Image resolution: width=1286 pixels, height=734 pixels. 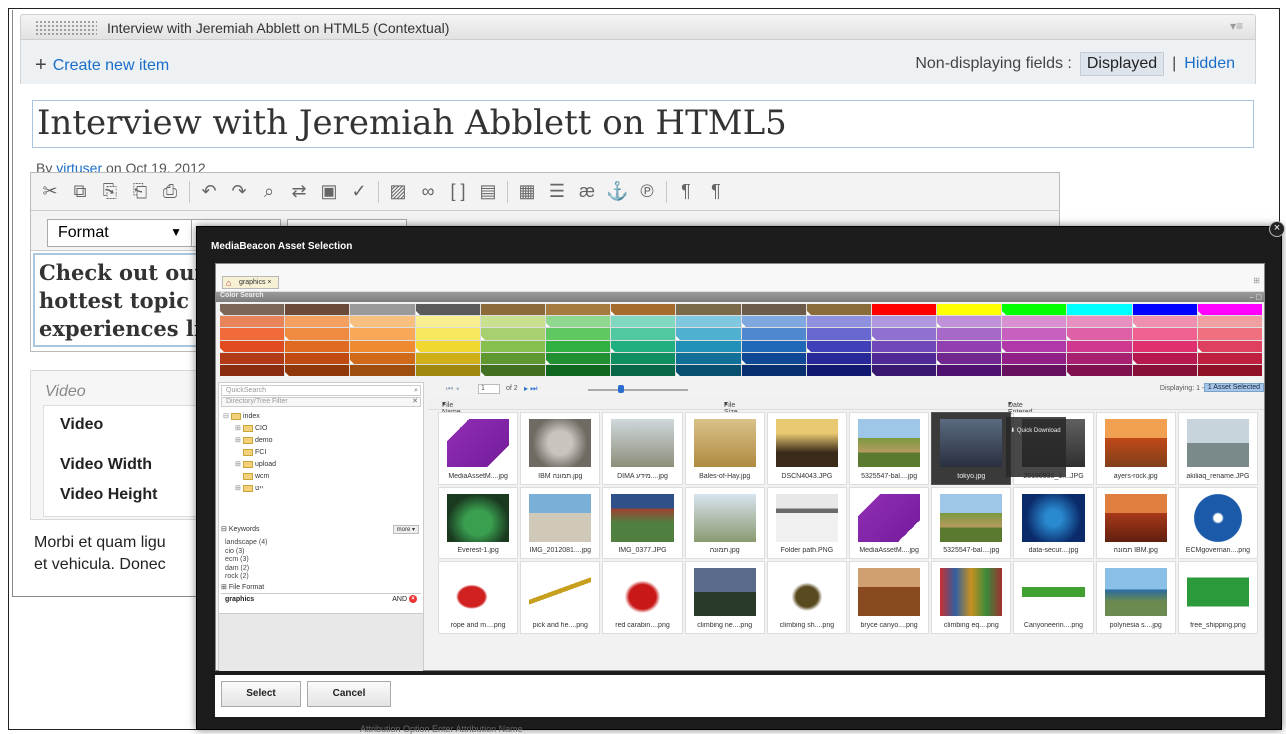 I want to click on tree-node: ⊟ index, so click(x=249, y=417).